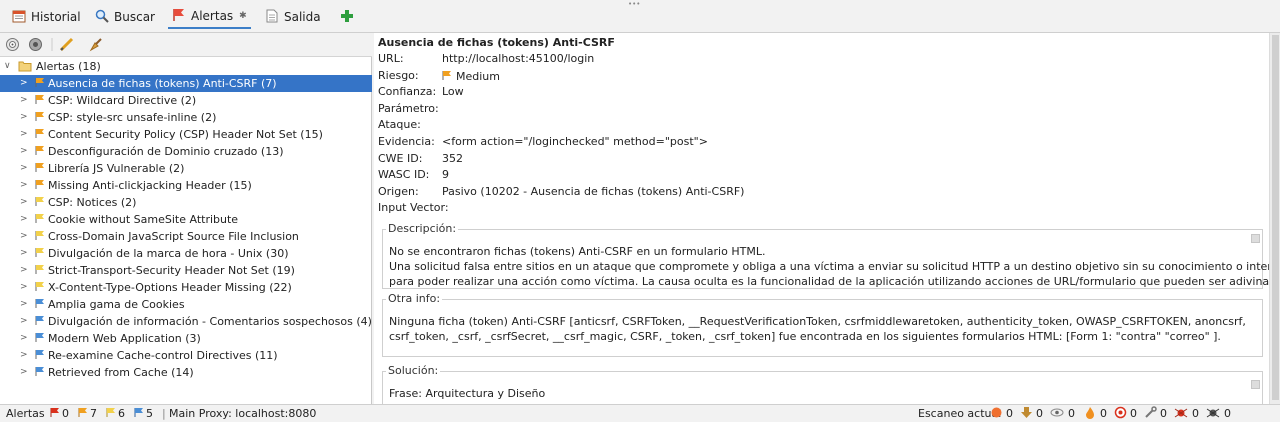 The image size is (1280, 422). I want to click on tree-item: > CSP: Wildcard Directive (2), so click(186, 100).